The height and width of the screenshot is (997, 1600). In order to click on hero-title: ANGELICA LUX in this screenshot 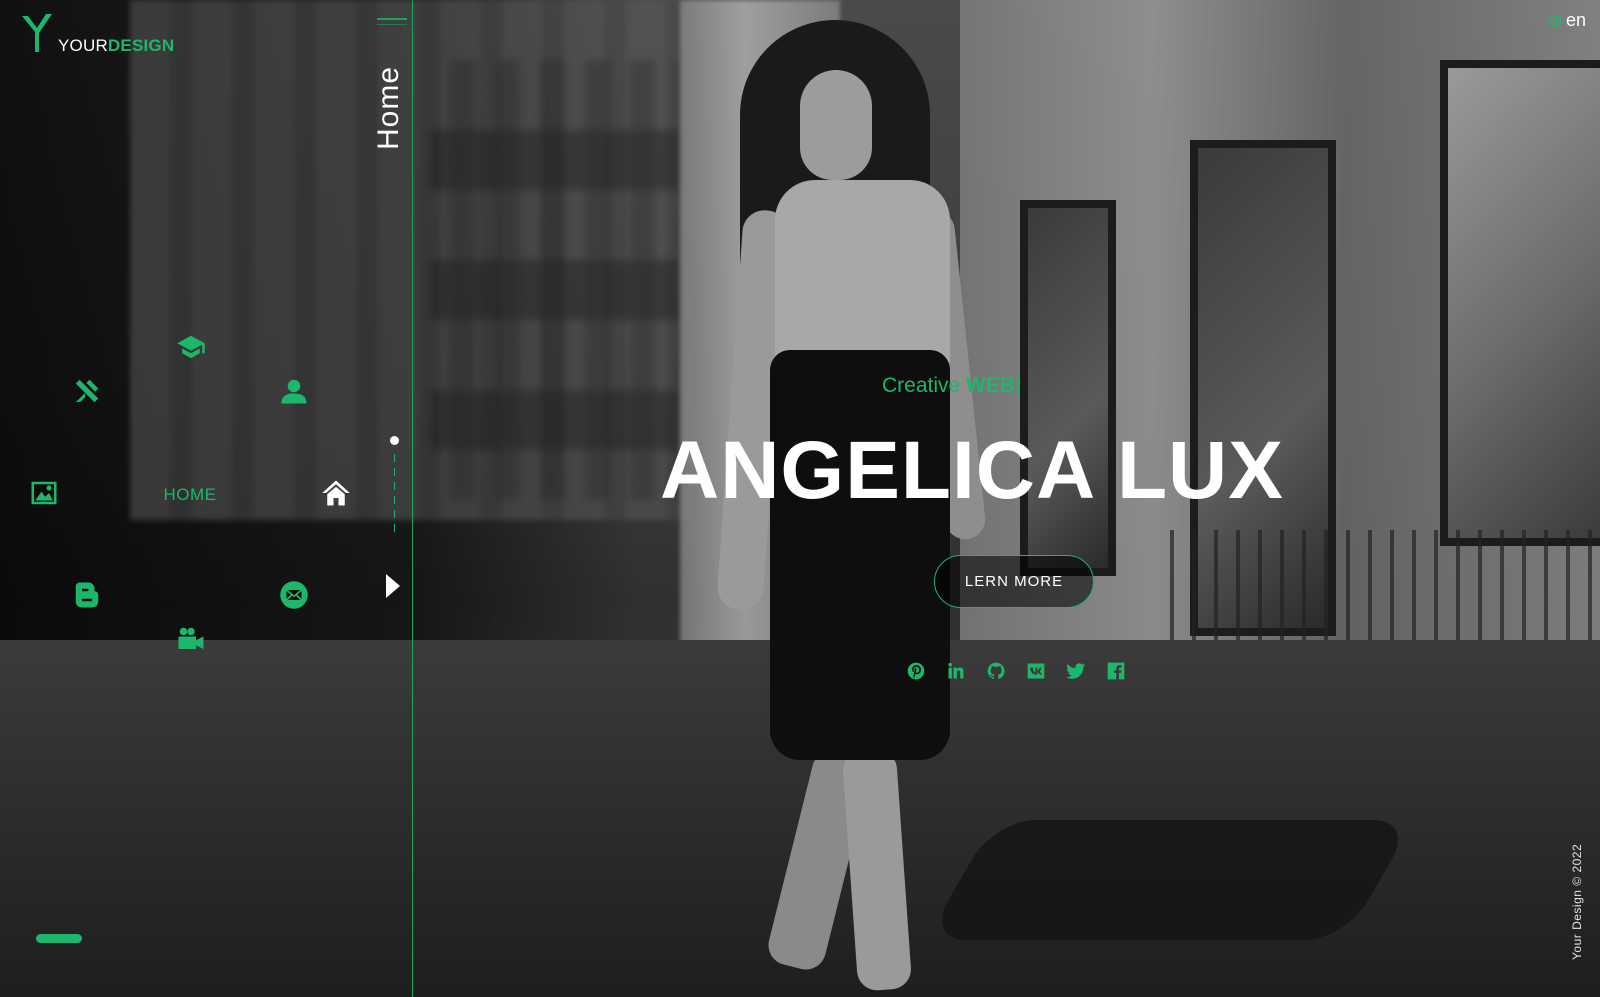, I will do `click(972, 470)`.